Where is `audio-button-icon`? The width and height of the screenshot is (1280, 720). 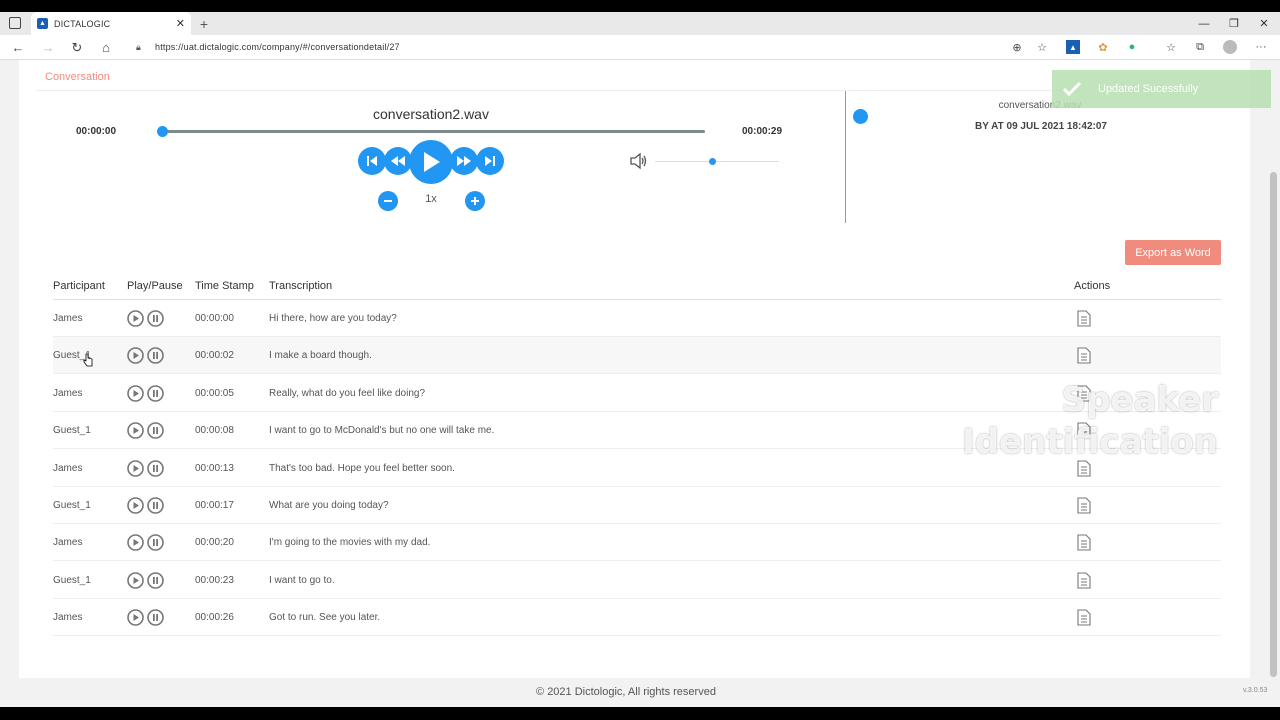 audio-button-icon is located at coordinates (860, 116).